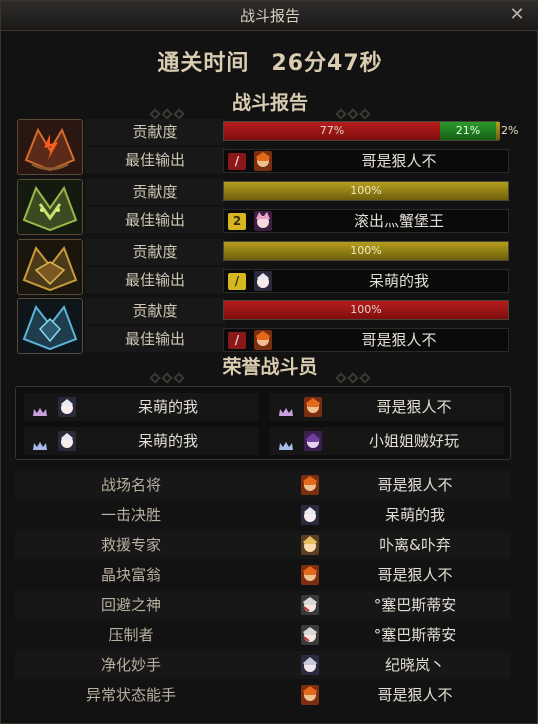 This screenshot has height=724, width=538. What do you see at coordinates (130, 665) in the screenshot?
I see `award-title: 净化妙手` at bounding box center [130, 665].